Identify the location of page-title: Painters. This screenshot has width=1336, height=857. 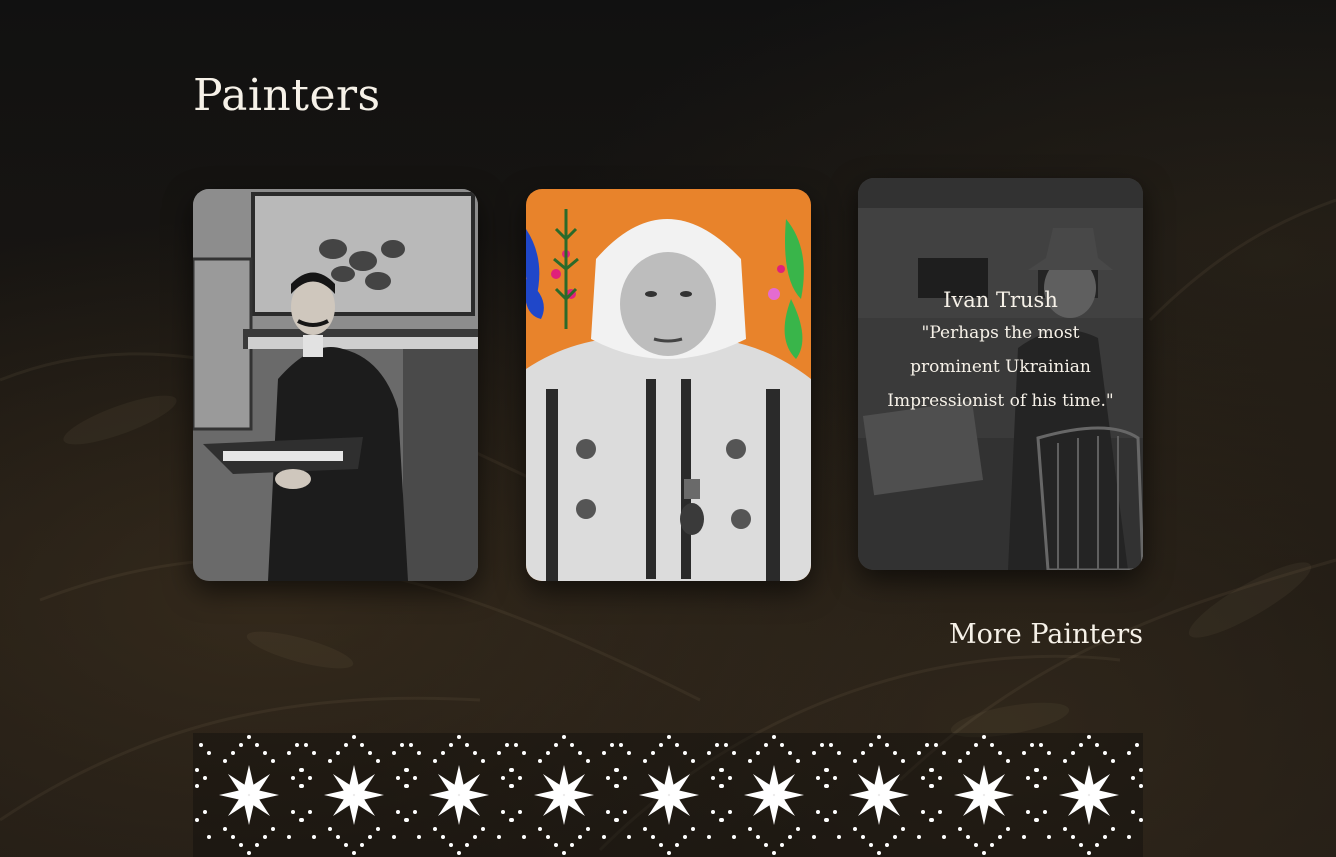
(287, 95).